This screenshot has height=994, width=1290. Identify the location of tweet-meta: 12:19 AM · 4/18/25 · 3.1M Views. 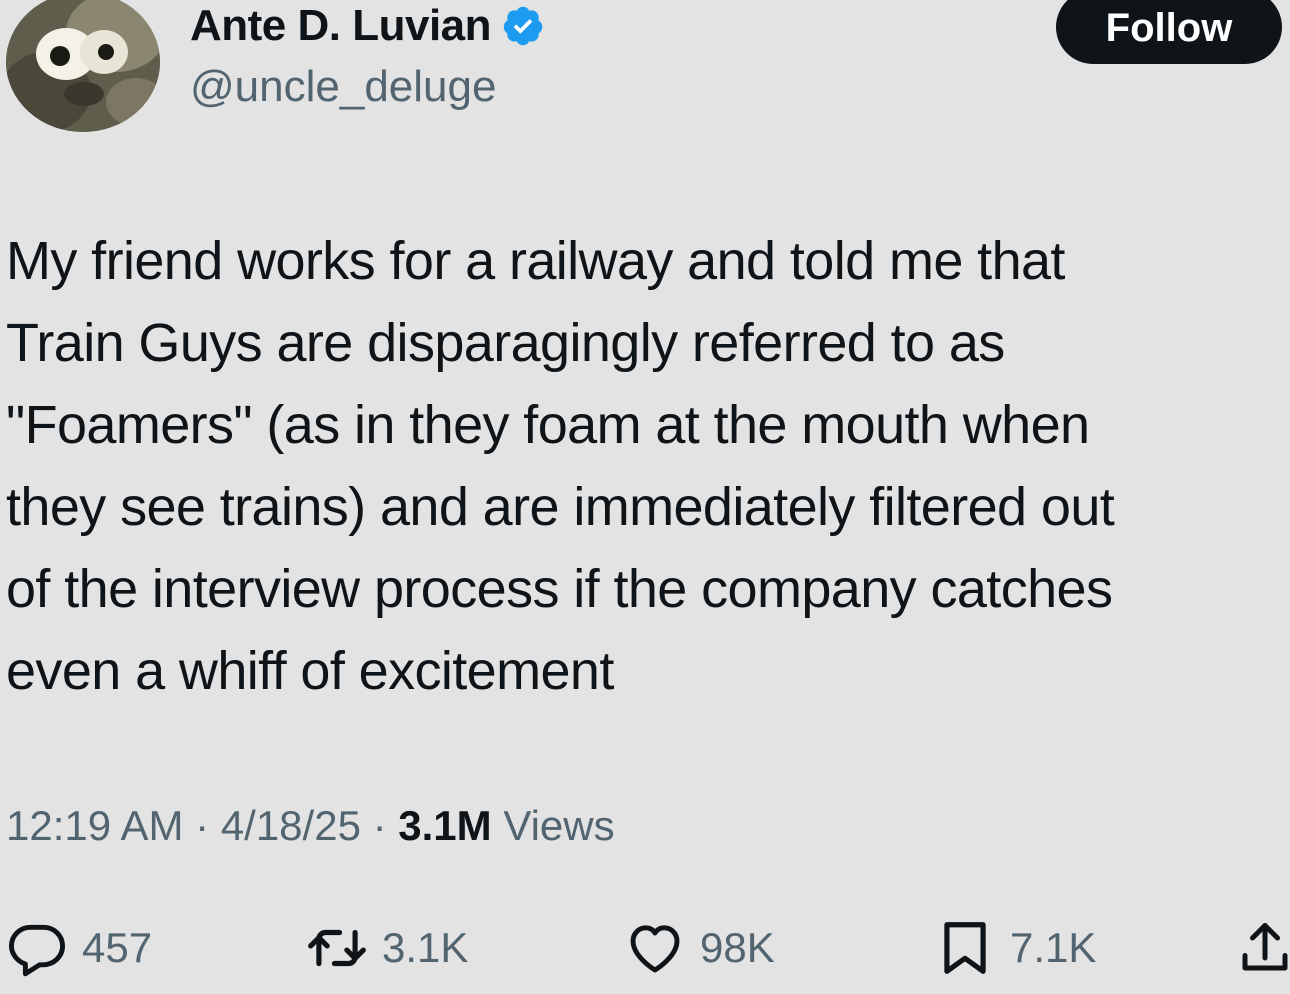
(310, 826).